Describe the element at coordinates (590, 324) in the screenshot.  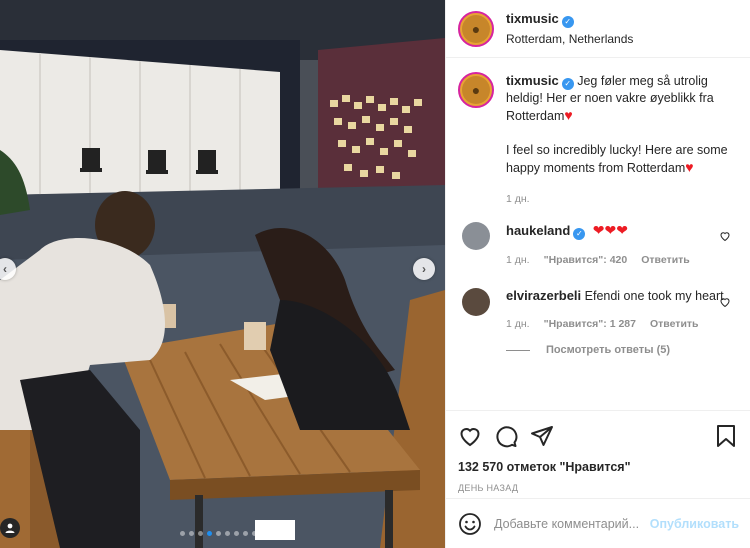
I see `comment-likes: "Нравится": 1 287` at that location.